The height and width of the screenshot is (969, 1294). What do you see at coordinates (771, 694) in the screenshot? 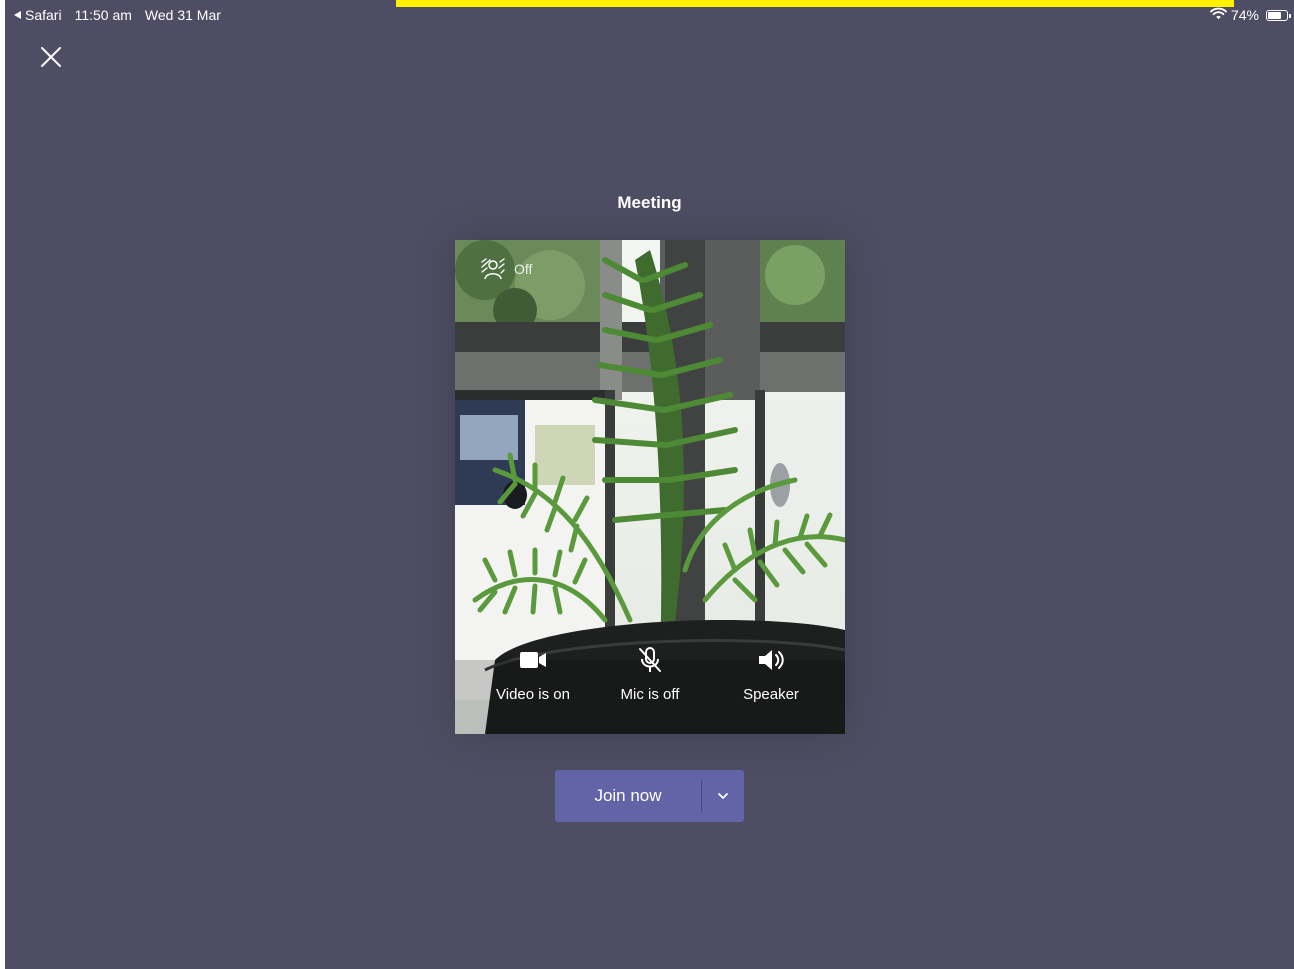
I see `speaker-toggle-label: Speaker` at bounding box center [771, 694].